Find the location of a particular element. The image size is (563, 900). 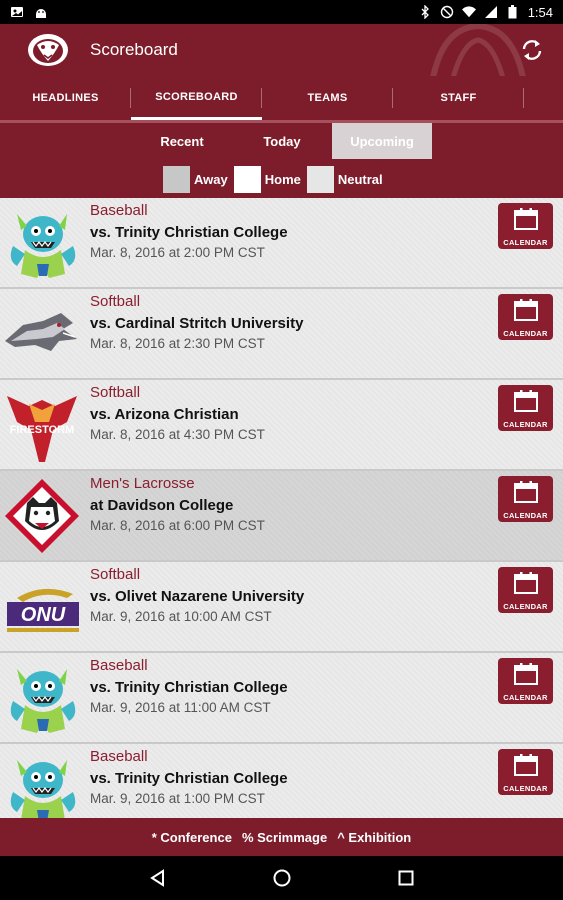

recents-icon is located at coordinates (406, 878).